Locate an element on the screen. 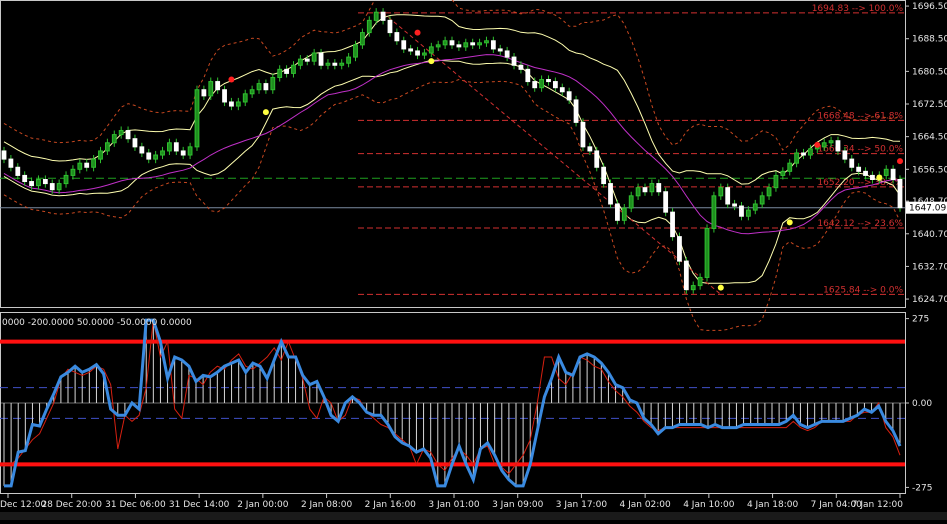 The image size is (947, 524). time-tick-label: 2 Jan 08:00 is located at coordinates (327, 505).